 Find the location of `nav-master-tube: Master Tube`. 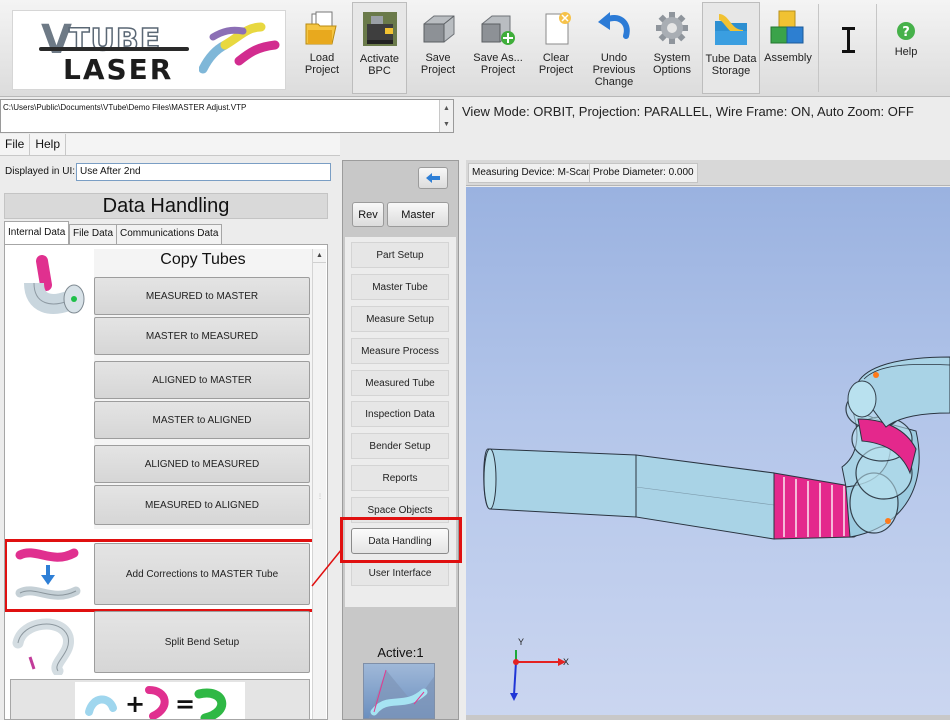

nav-master-tube: Master Tube is located at coordinates (400, 287).